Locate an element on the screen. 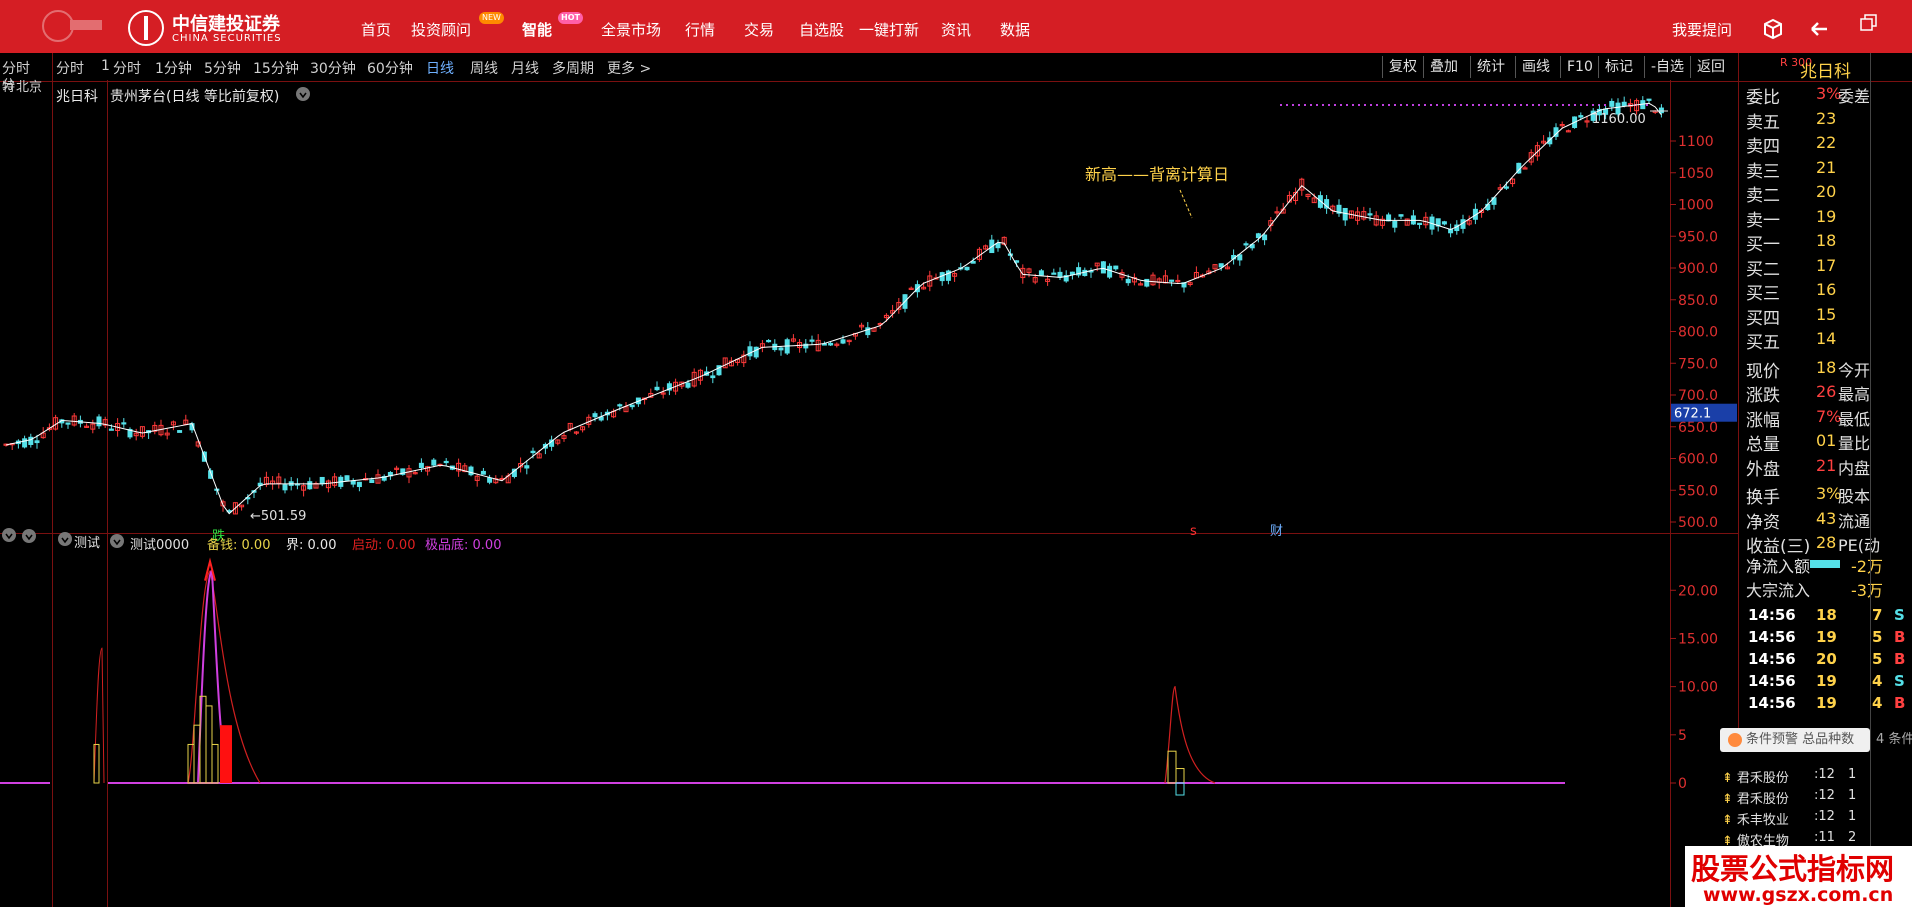 The image size is (1912, 907). indicator-value-jie: 界: 0.00 is located at coordinates (311, 543).